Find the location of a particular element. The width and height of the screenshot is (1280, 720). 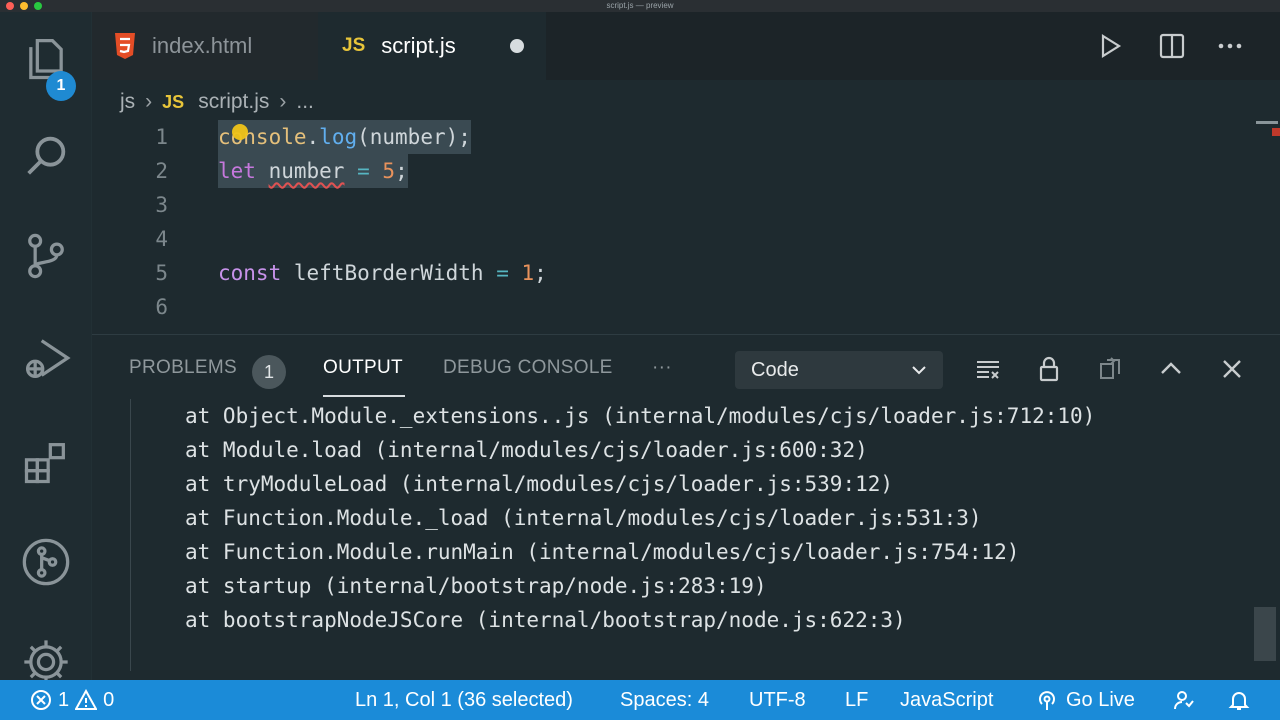

line-code: let number = 5; is located at coordinates (313, 171).